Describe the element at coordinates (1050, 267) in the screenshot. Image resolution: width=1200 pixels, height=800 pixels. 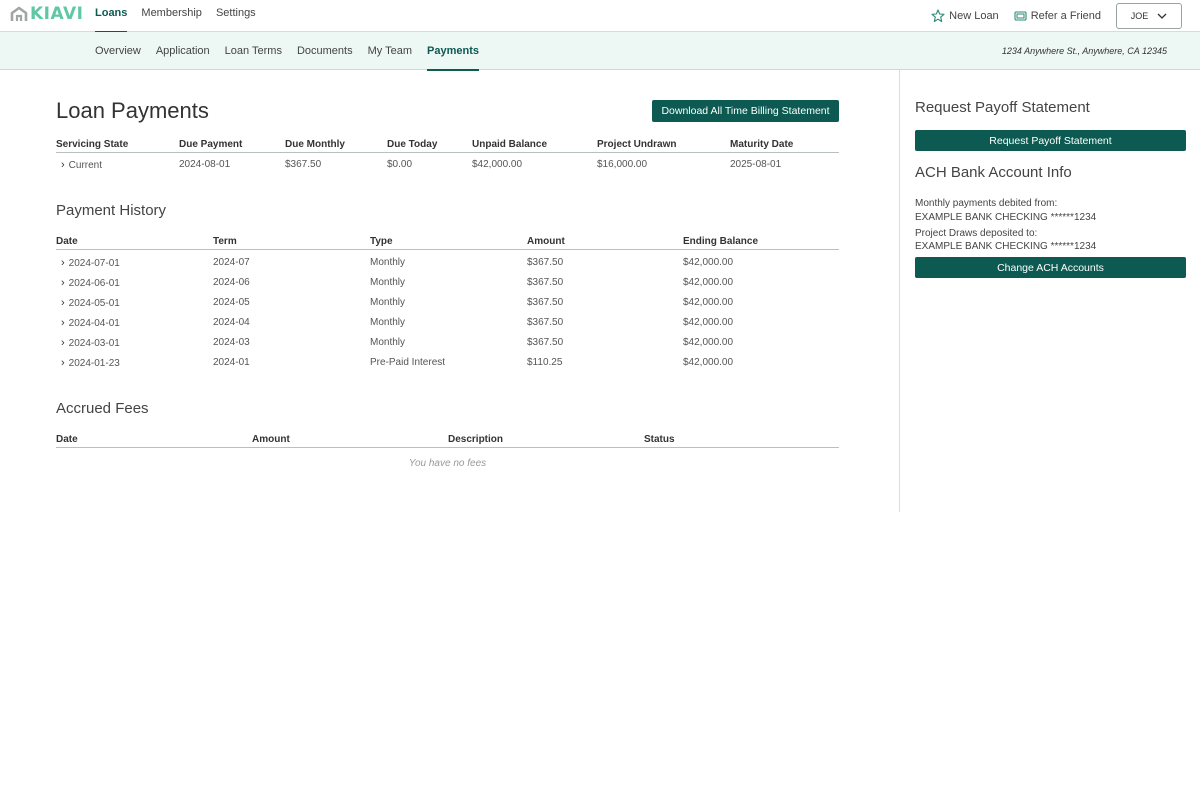
I see `change-ach-accounts-button: Change ACH Accounts` at that location.